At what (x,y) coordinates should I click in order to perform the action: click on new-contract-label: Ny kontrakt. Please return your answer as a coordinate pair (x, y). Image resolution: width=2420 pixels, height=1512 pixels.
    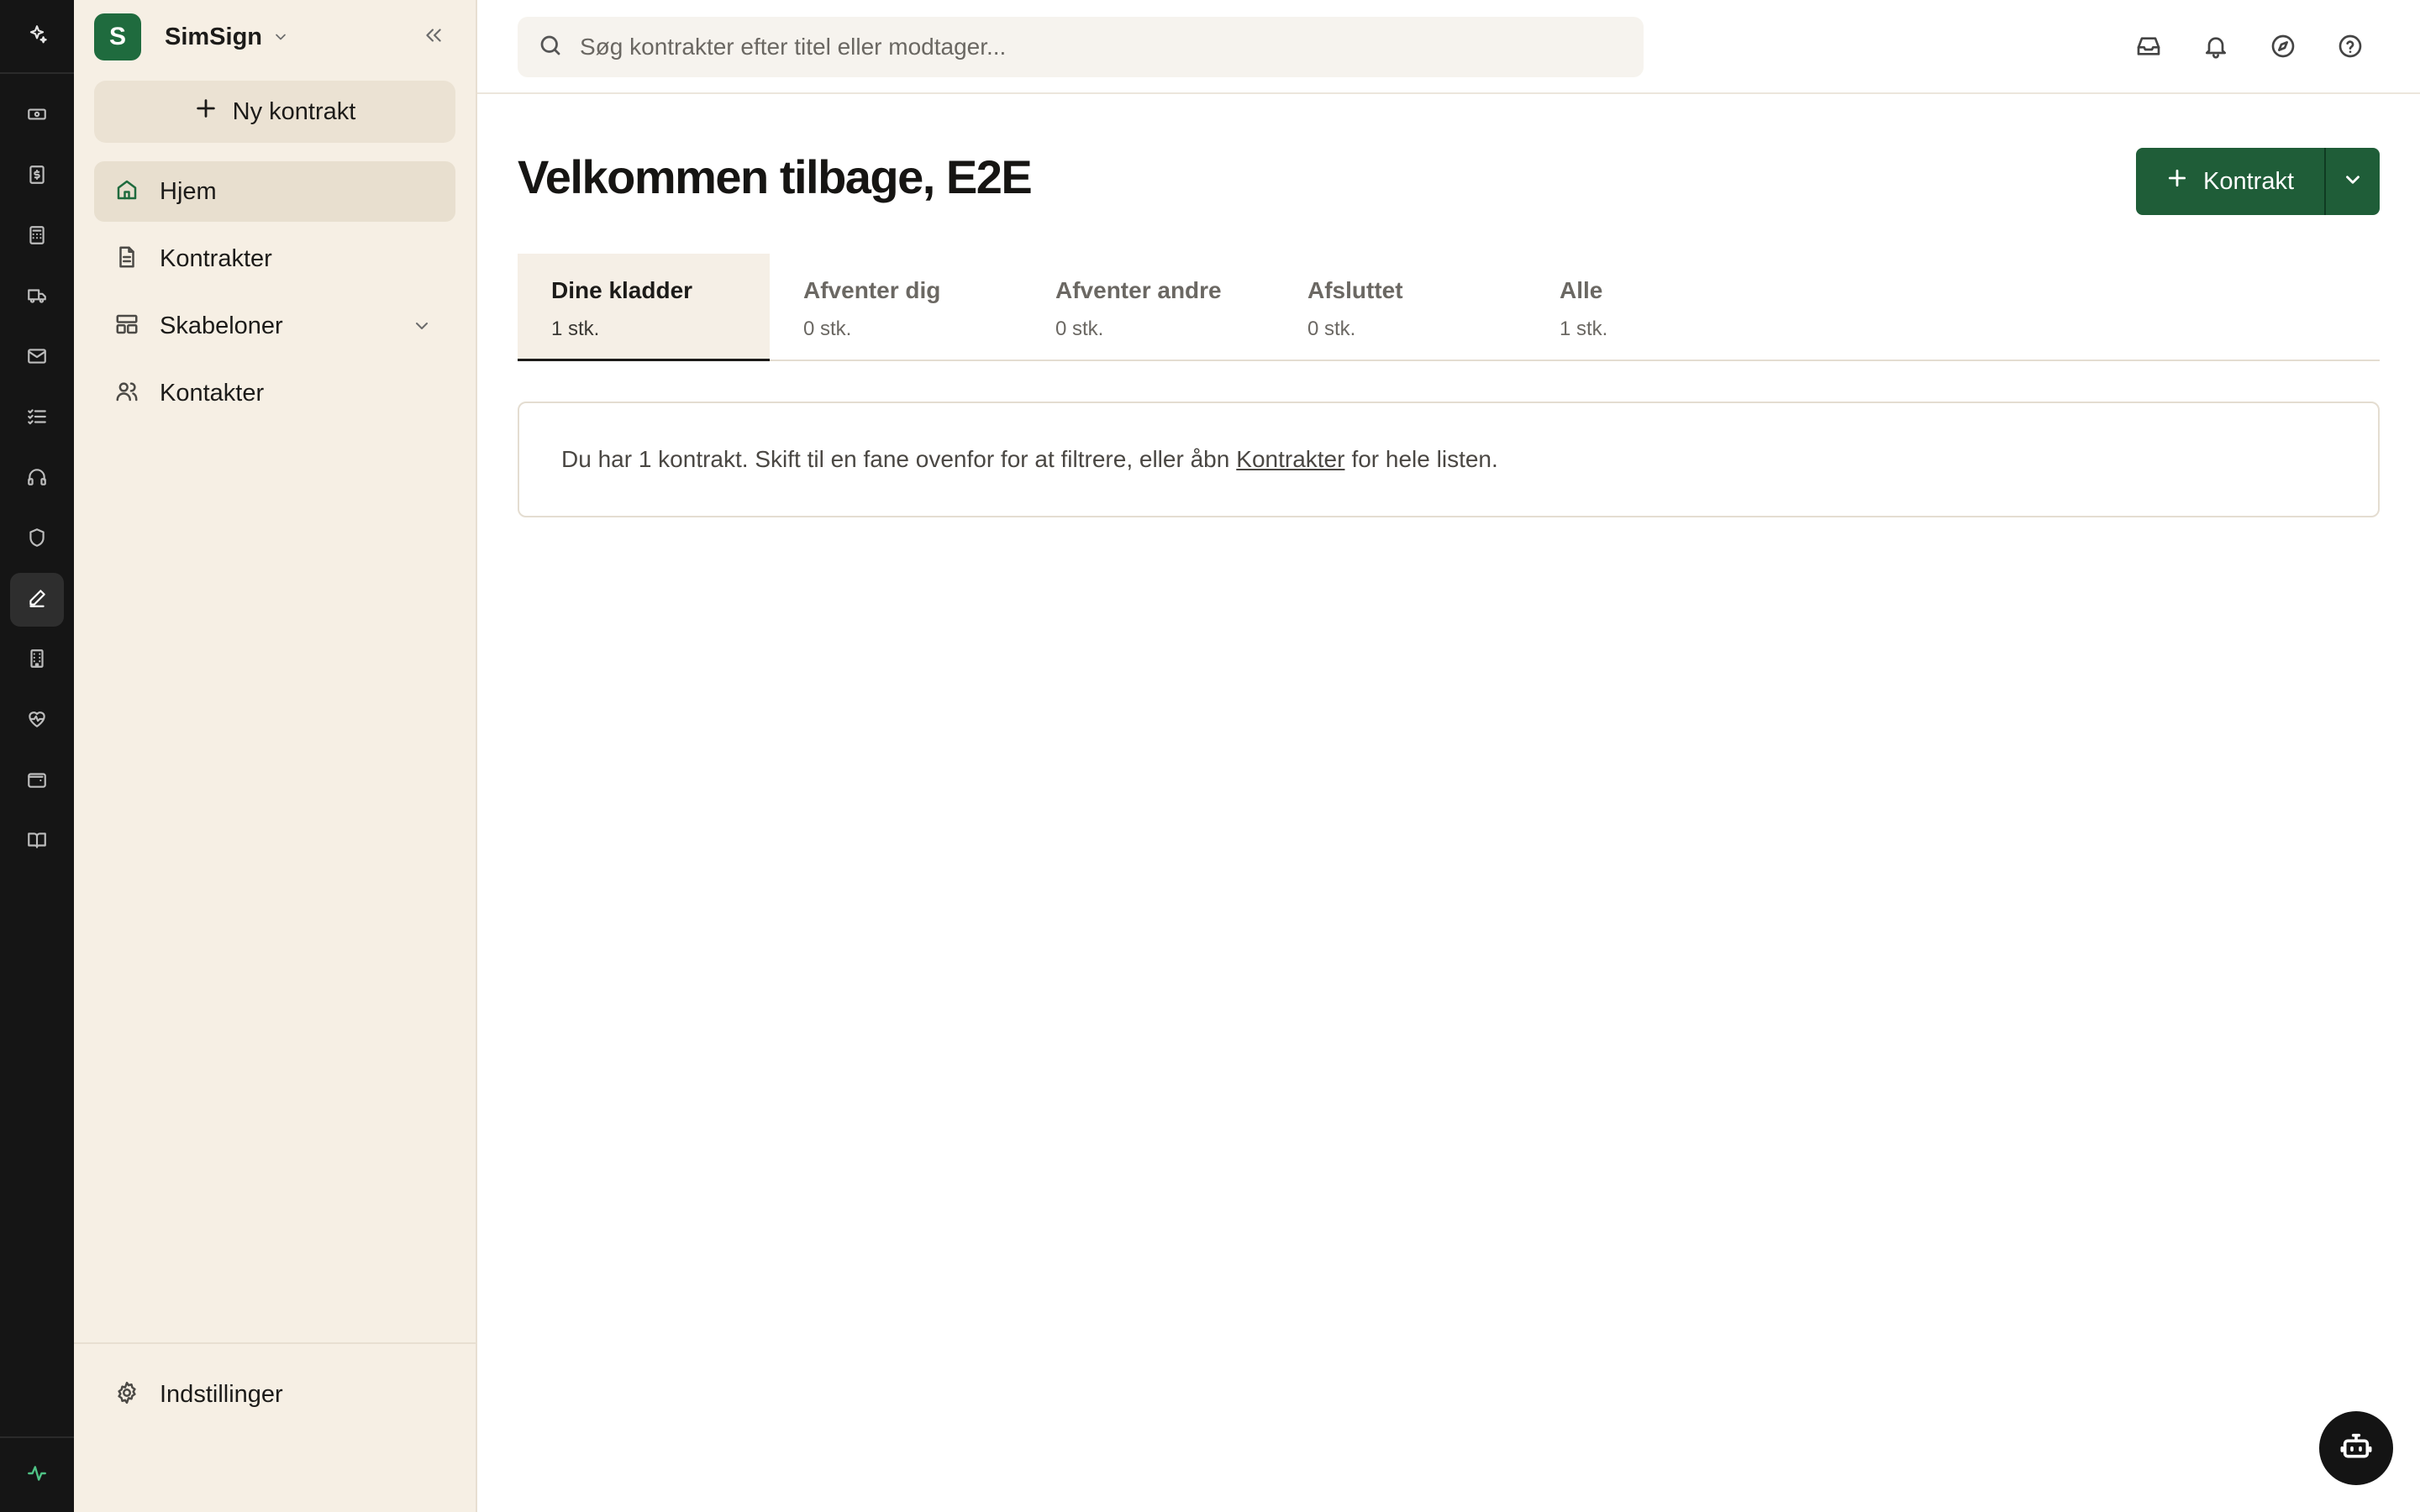
    Looking at the image, I should click on (294, 111).